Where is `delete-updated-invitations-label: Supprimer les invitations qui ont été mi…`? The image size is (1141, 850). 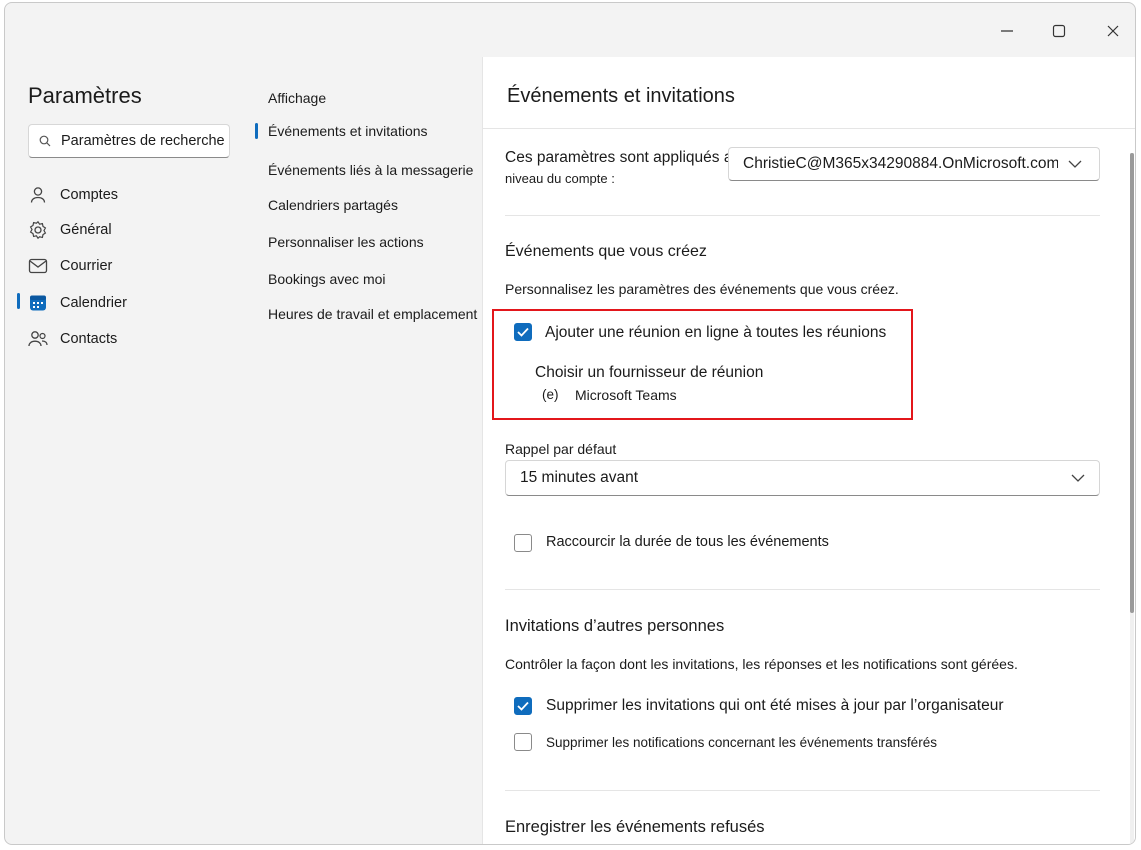 delete-updated-invitations-label: Supprimer les invitations qui ont été mi… is located at coordinates (774, 706).